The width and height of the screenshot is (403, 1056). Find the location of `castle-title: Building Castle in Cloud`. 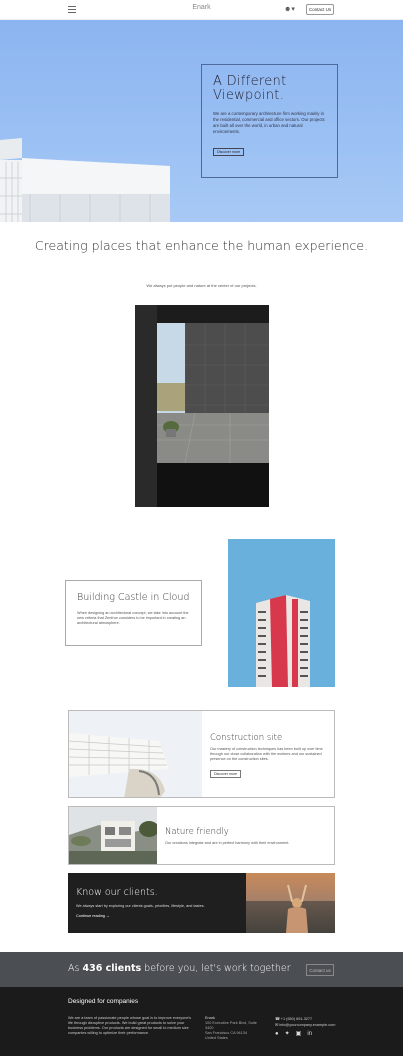

castle-title: Building Castle in Cloud is located at coordinates (133, 597).